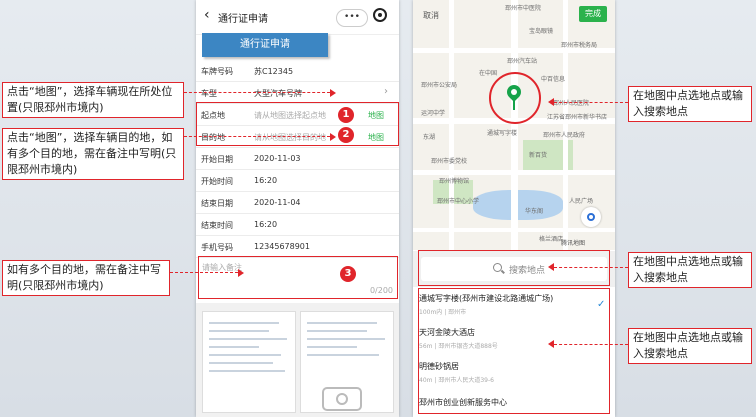 The width and height of the screenshot is (756, 417). Describe the element at coordinates (297, 17) in the screenshot. I see `title-bar: ‹ 通行证申请 •••` at that location.